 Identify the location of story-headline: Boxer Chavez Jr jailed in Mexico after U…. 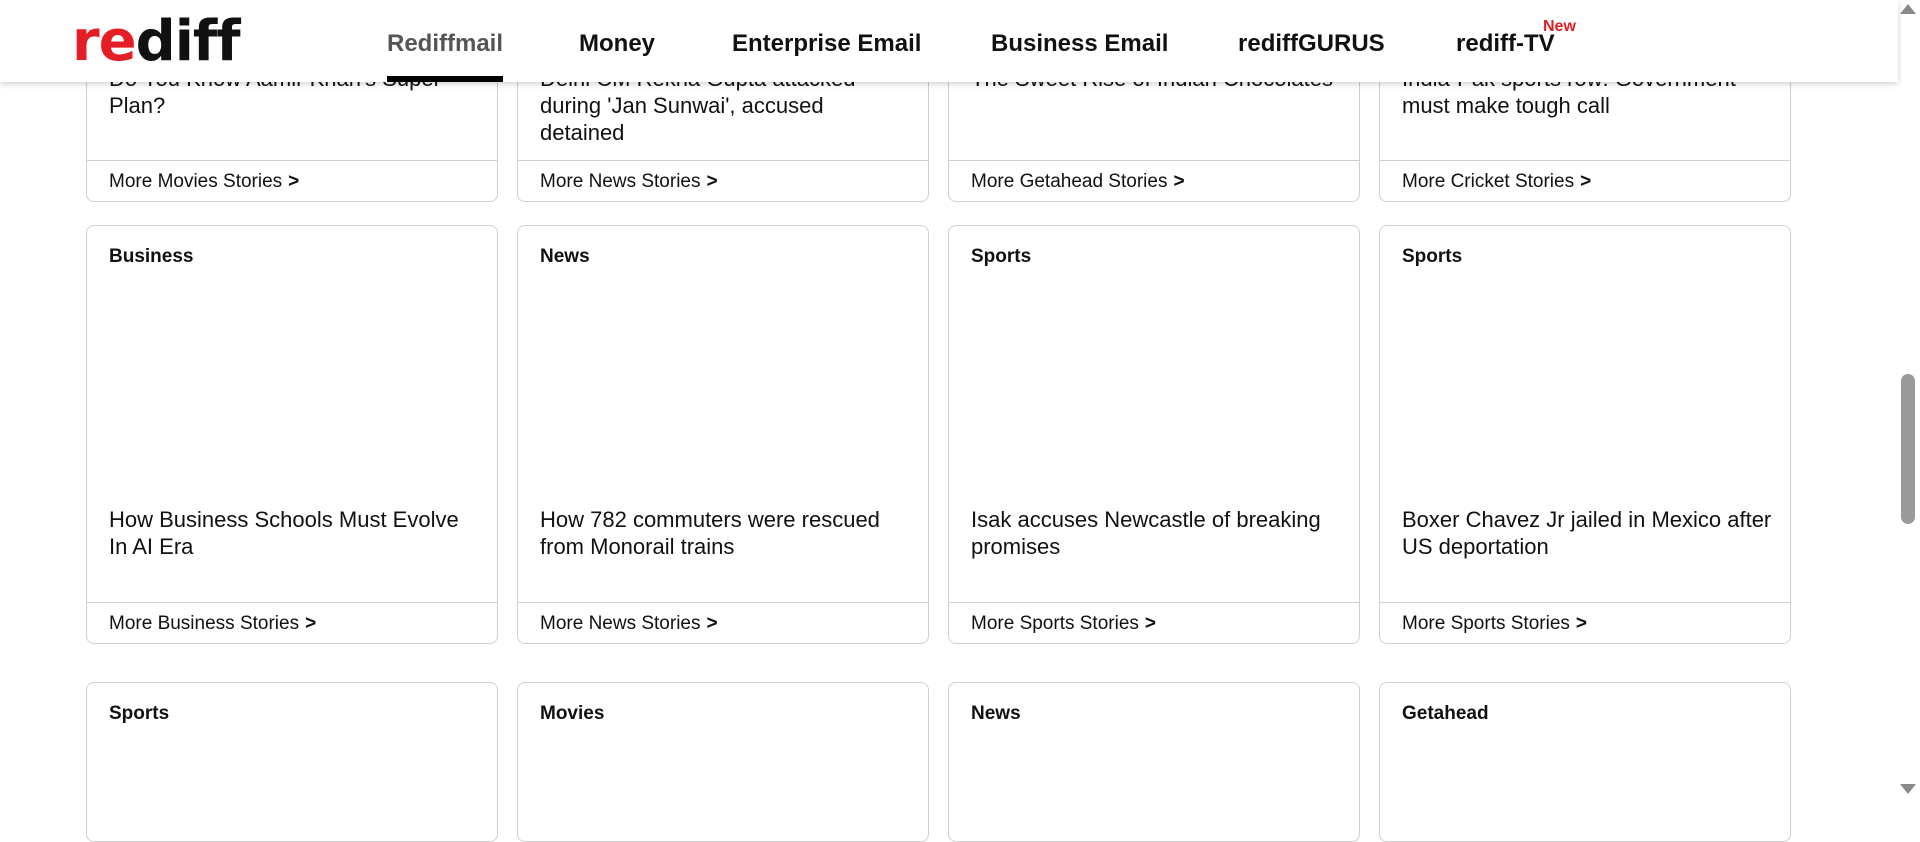
(1587, 533).